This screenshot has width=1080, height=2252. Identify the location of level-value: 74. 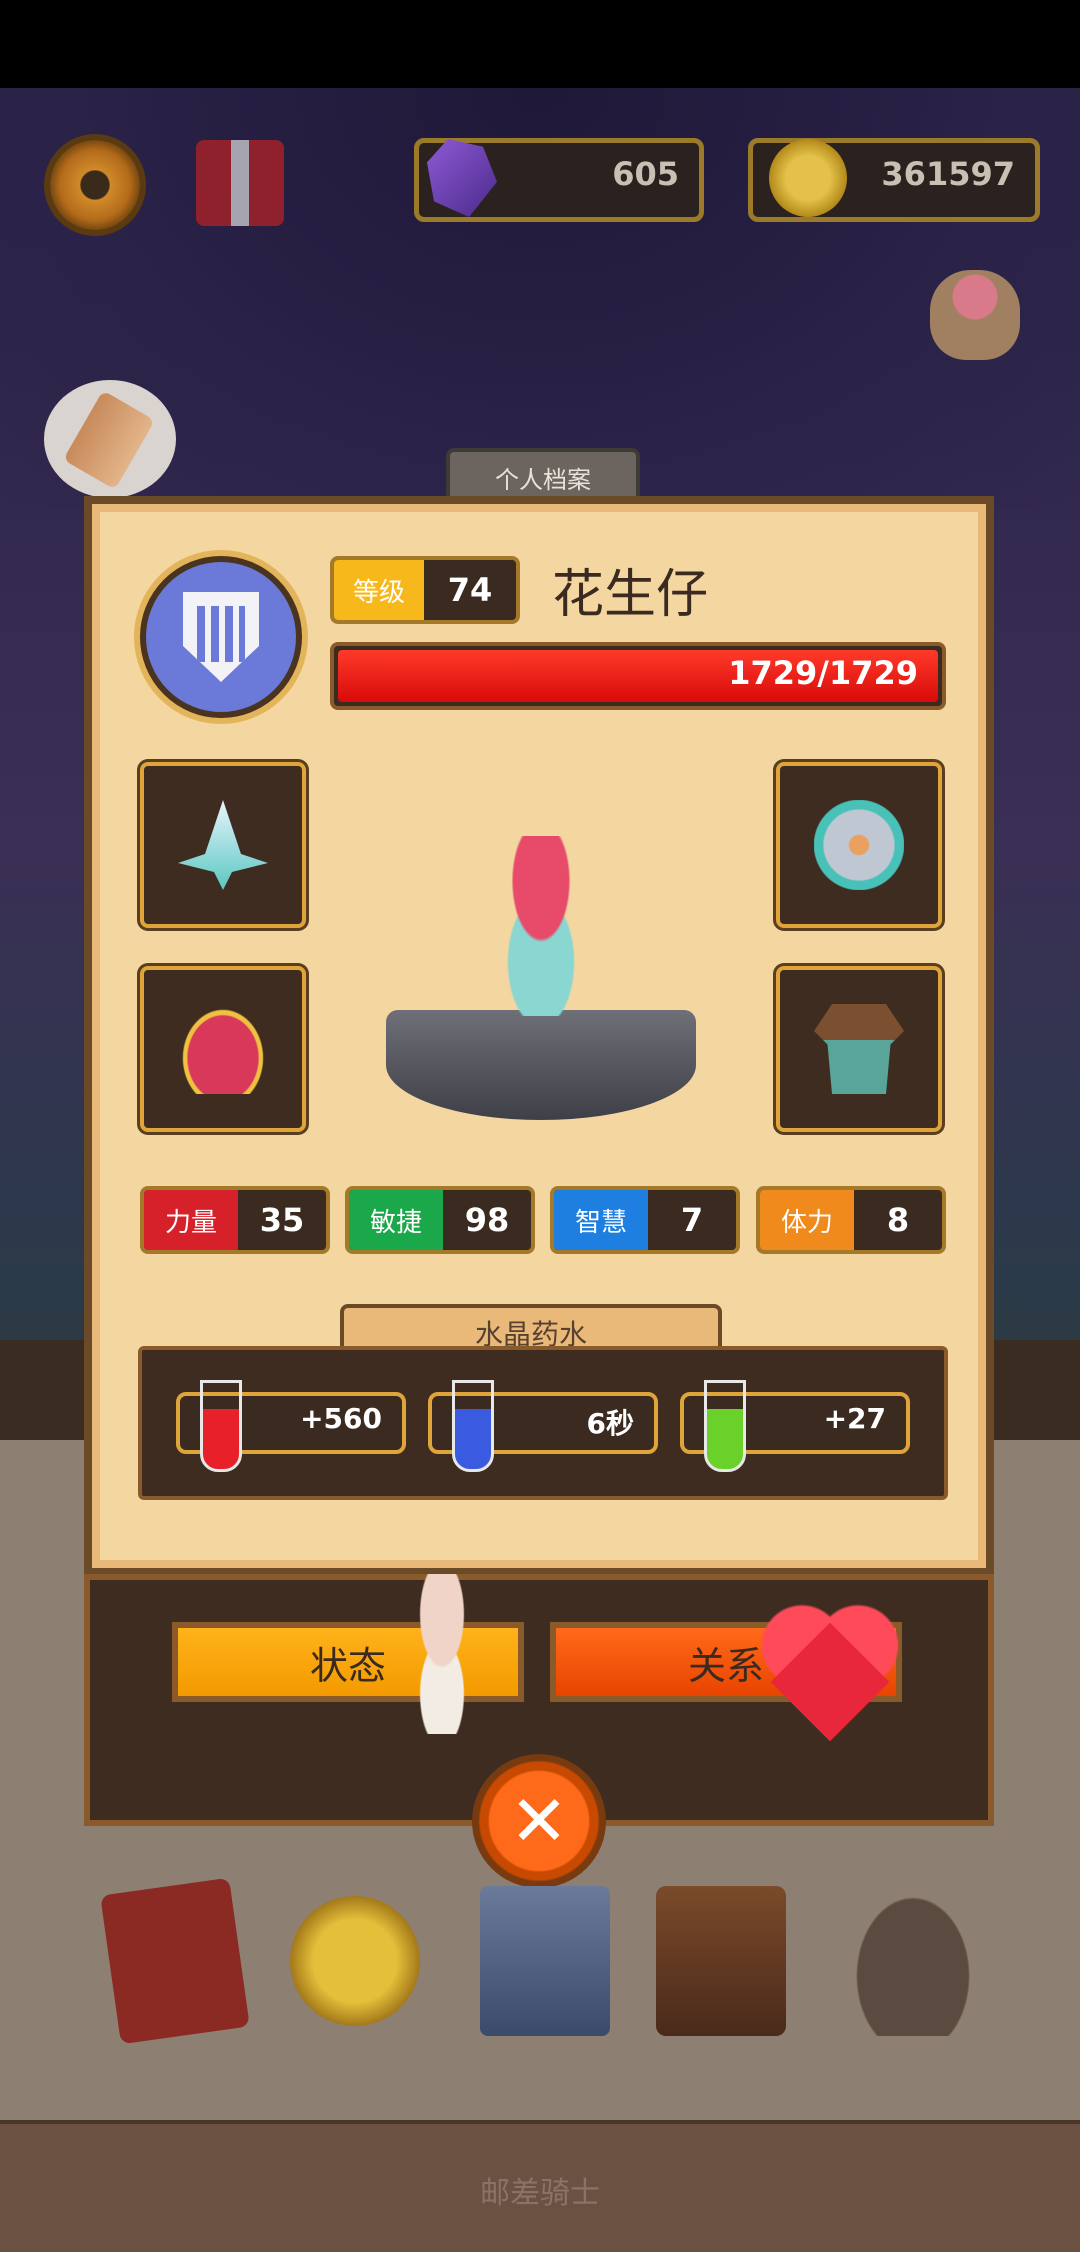
(470, 590).